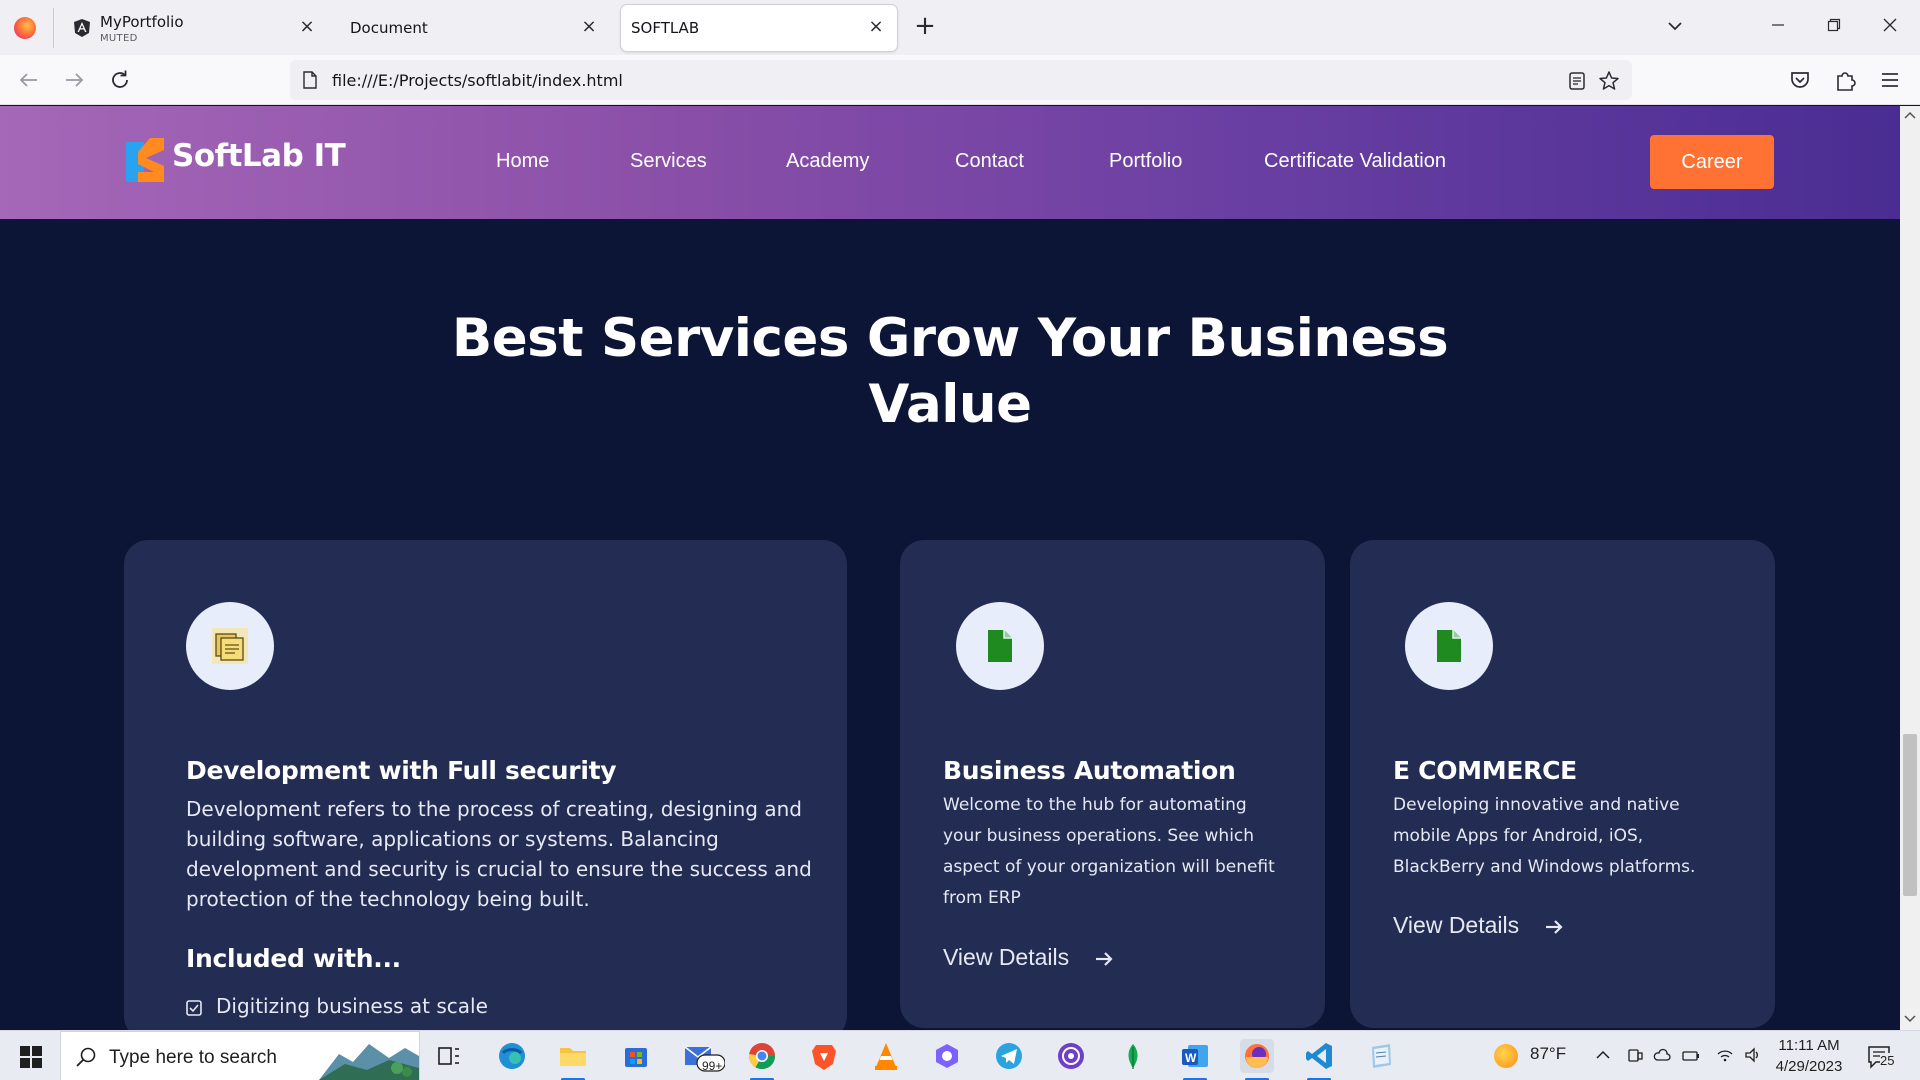  I want to click on forward-arrow-icon, so click(74, 80).